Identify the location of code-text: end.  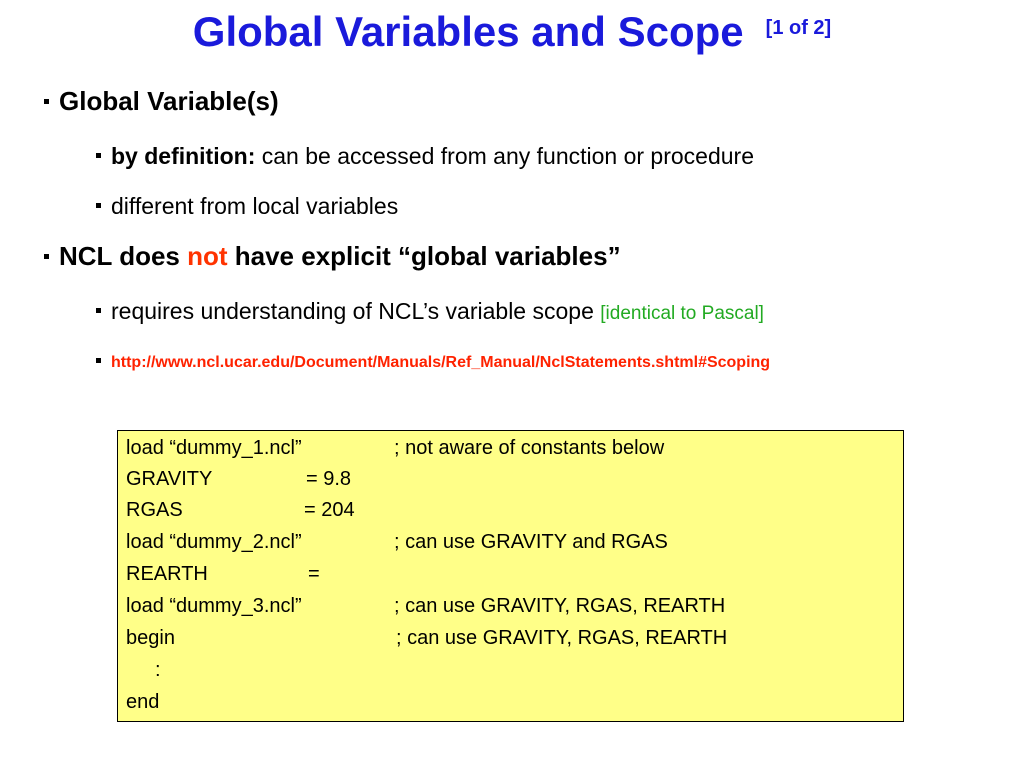
(143, 702).